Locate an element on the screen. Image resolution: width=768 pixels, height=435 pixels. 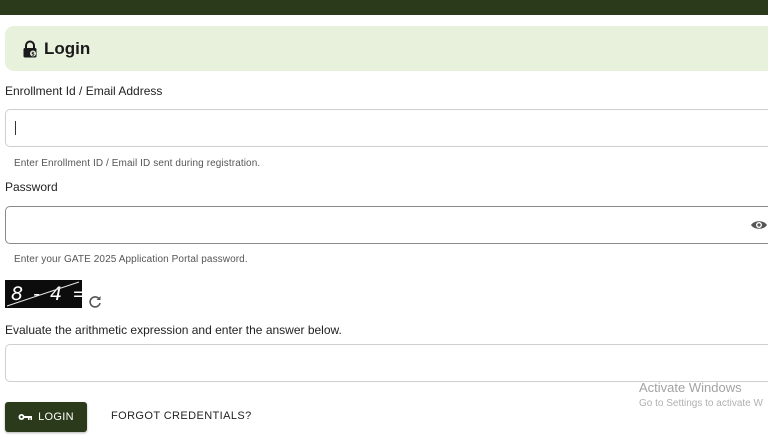
forgot-credentials-link: FORGOT CREDENTIALS? is located at coordinates (181, 416).